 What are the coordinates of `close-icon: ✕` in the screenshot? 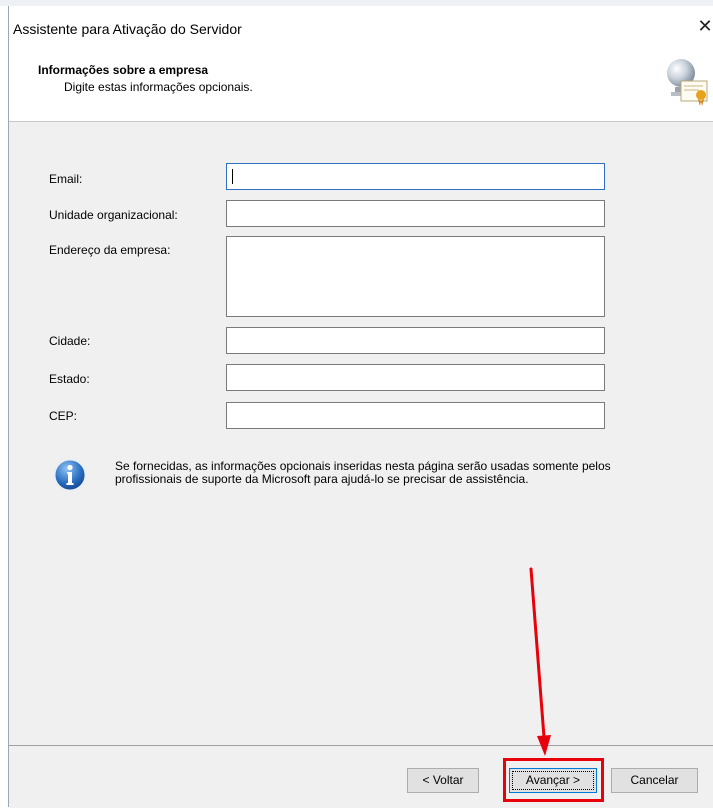 It's located at (705, 26).